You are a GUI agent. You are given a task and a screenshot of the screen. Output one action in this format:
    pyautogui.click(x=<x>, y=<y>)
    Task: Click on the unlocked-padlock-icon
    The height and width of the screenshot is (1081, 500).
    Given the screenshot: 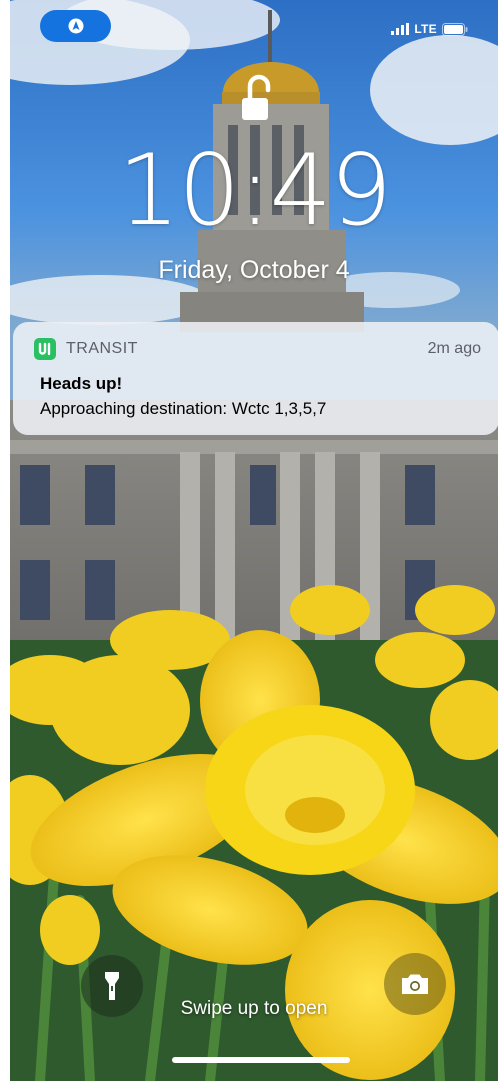 What is the action you would take?
    pyautogui.click(x=256, y=97)
    